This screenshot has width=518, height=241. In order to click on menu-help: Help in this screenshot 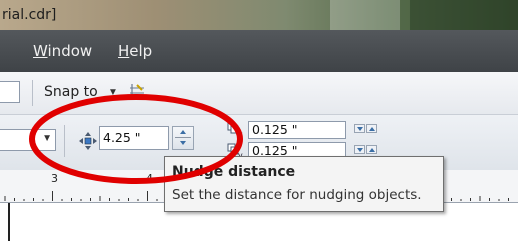, I will do `click(135, 51)`.